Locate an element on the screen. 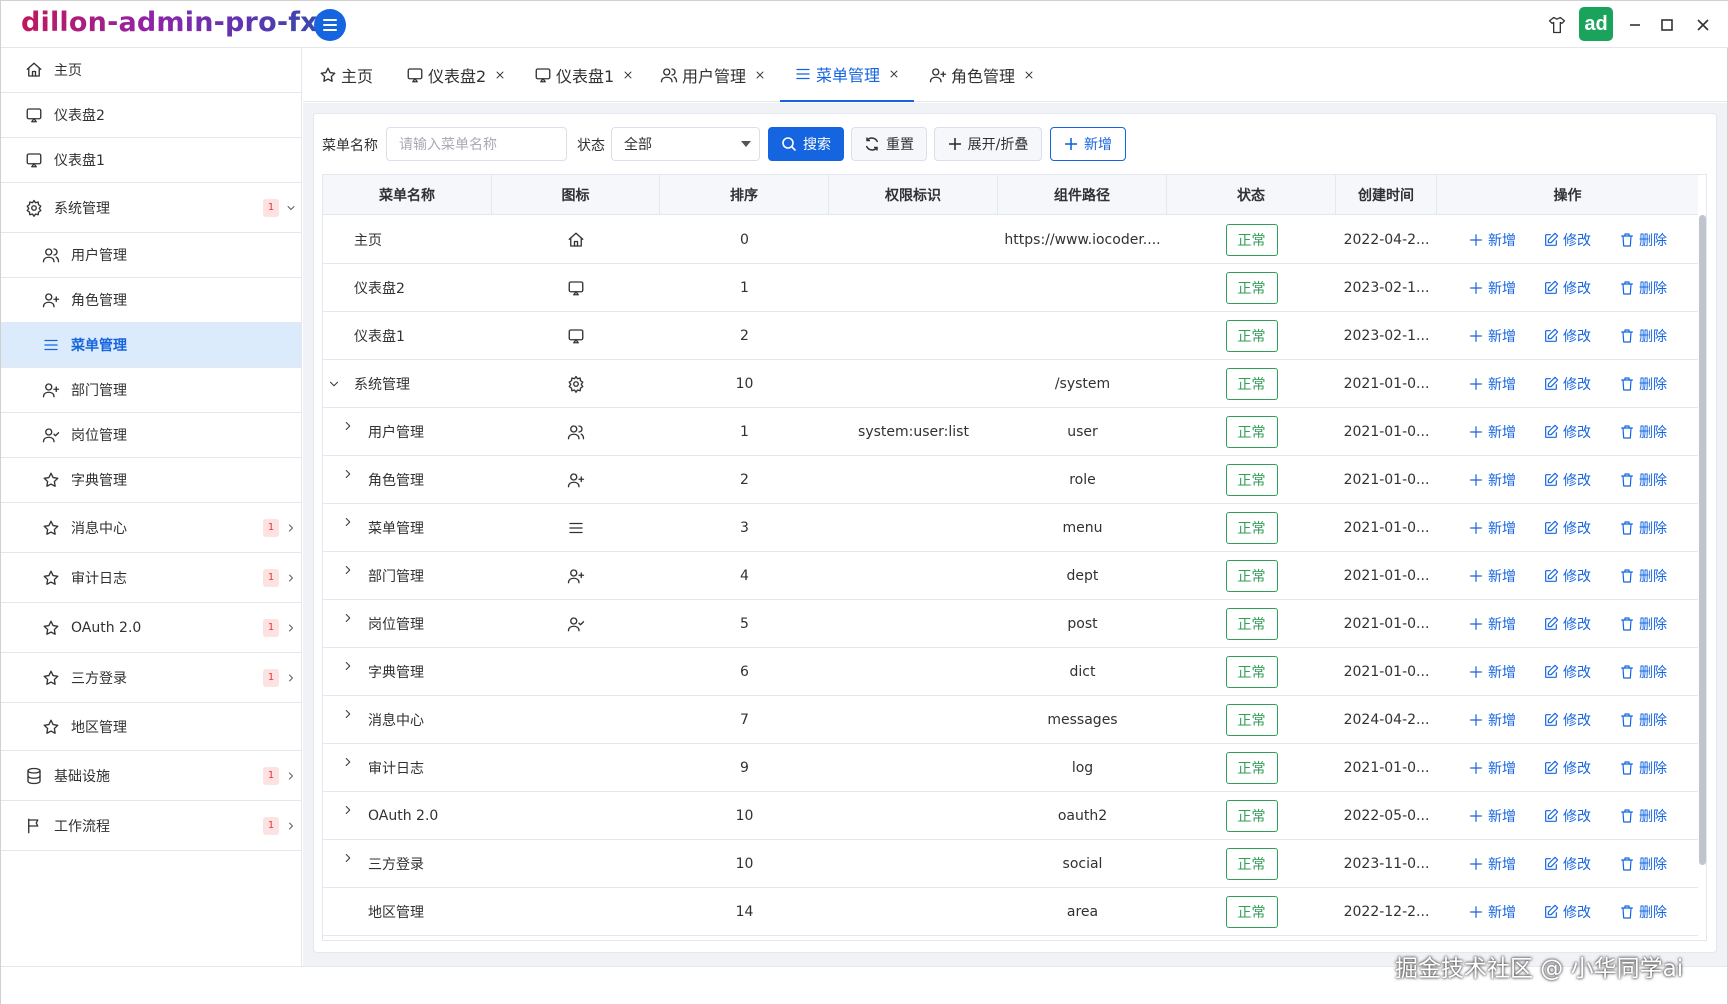 The height and width of the screenshot is (1004, 1728). sidebar-item: 主页 is located at coordinates (151, 70).